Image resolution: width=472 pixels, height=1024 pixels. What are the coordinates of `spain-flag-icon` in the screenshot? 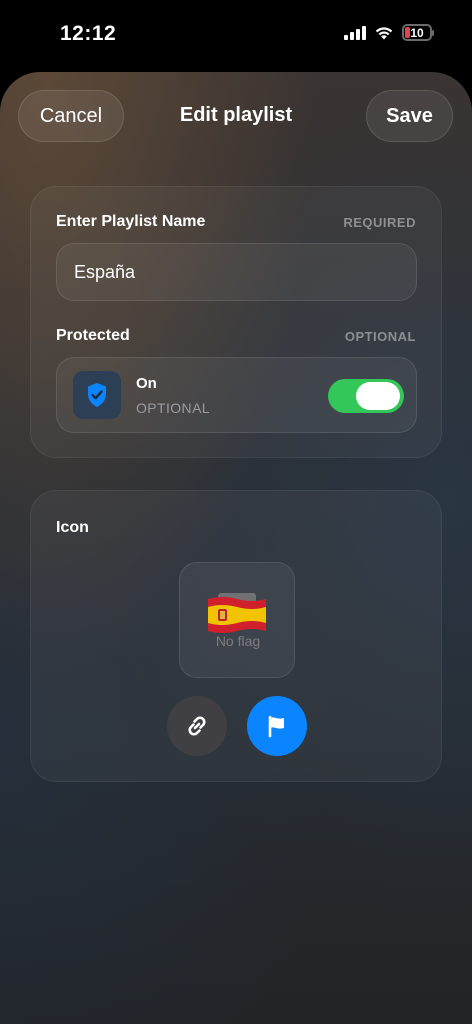 It's located at (237, 613).